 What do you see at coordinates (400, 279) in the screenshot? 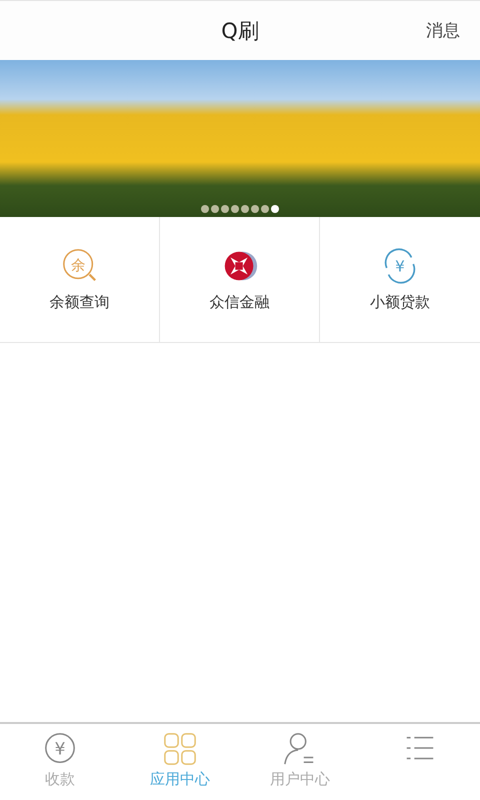
I see `app-tile: ¥ 小额贷款` at bounding box center [400, 279].